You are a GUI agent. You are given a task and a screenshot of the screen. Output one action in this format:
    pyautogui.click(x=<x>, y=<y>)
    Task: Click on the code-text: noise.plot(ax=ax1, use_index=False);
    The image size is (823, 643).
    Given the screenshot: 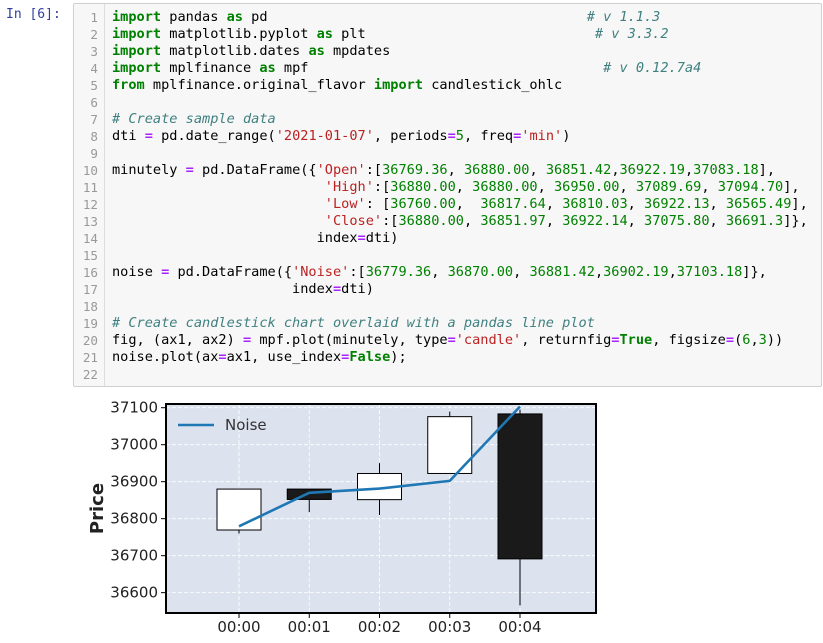 What is the action you would take?
    pyautogui.click(x=259, y=357)
    